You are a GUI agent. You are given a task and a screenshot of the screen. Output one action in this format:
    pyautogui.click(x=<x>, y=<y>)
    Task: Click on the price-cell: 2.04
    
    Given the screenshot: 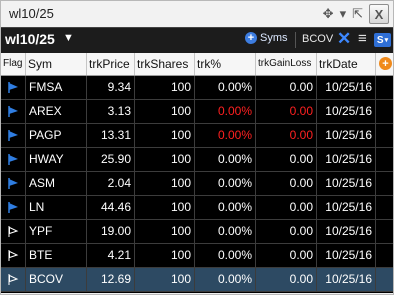 What is the action you would take?
    pyautogui.click(x=111, y=183)
    